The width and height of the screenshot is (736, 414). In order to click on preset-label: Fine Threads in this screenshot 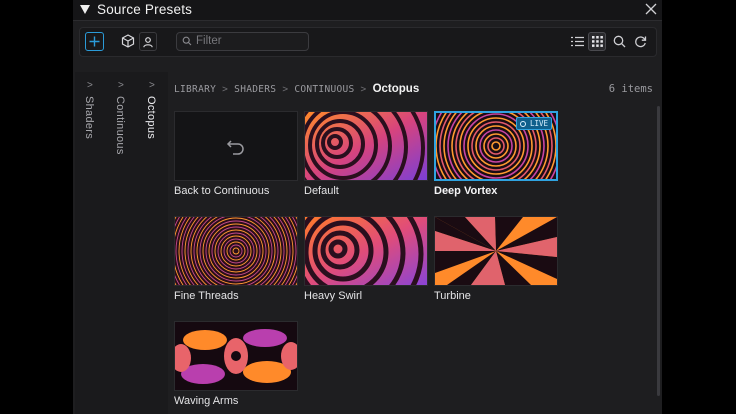, I will do `click(206, 296)`.